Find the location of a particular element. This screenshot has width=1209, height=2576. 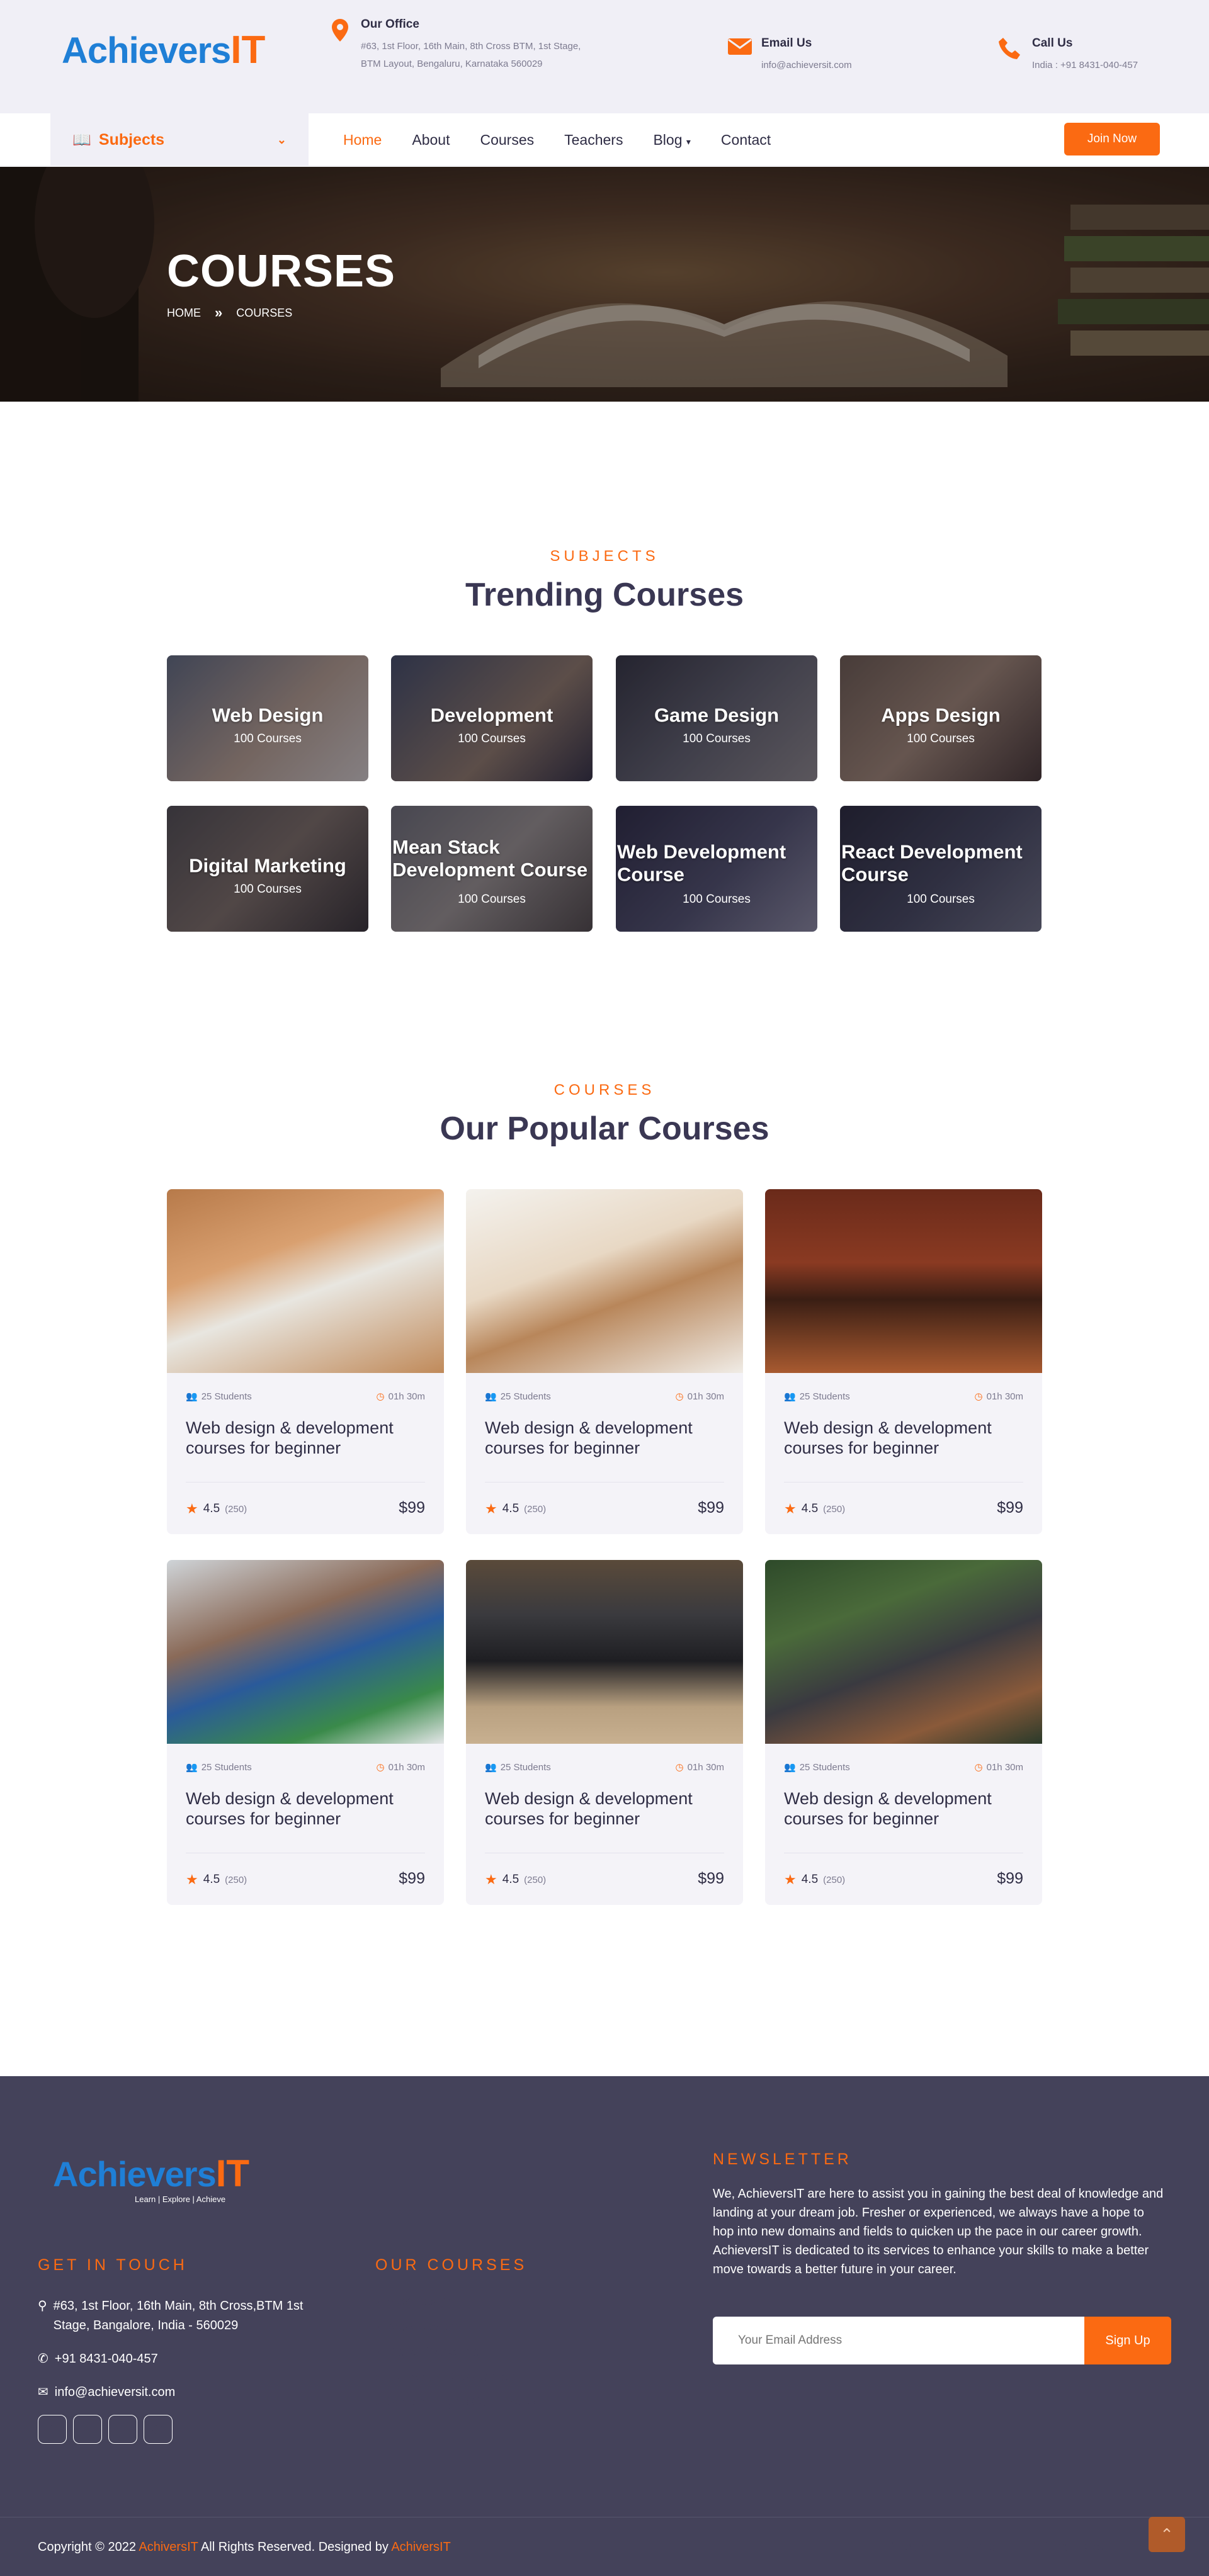

star-icon: ★ is located at coordinates (192, 1509).